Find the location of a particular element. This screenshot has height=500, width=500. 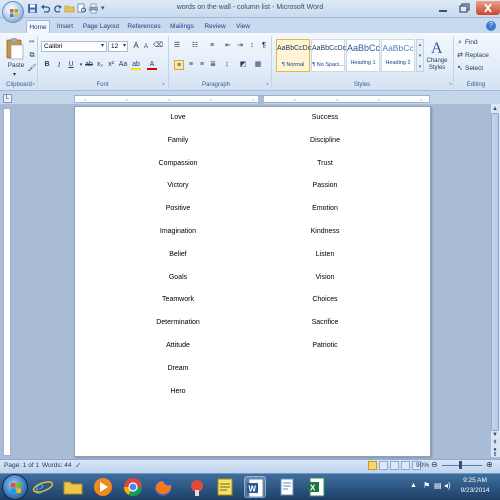

font-name-arrow-icon: ▾ is located at coordinates (102, 45).